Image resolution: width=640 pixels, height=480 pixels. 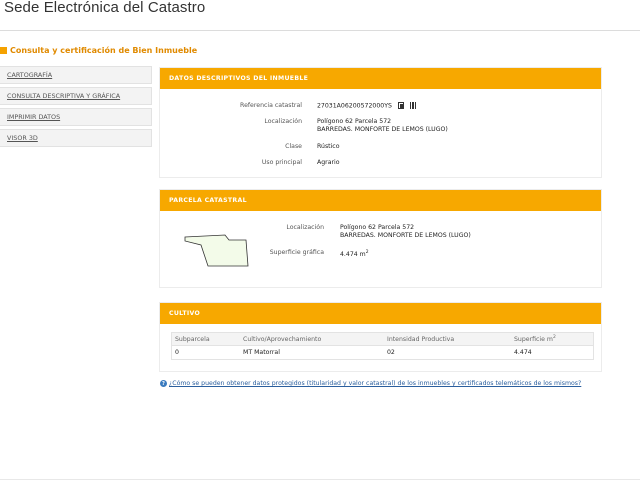 I want to click on ref-row: Referencia catastral 27031A06200572000YS, so click(x=288, y=106).